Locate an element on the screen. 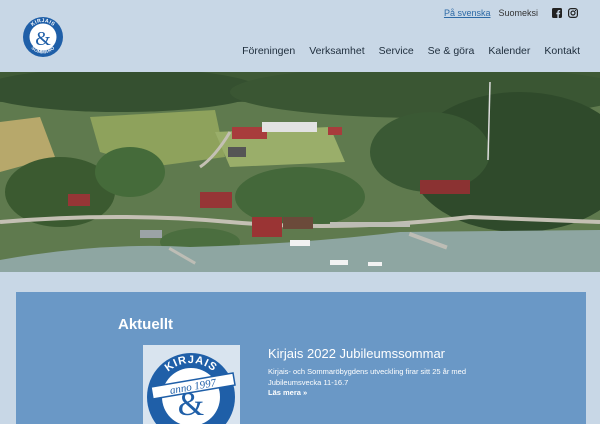 The image size is (600, 424). language-bar: På svenska Suomeksi is located at coordinates (511, 13).